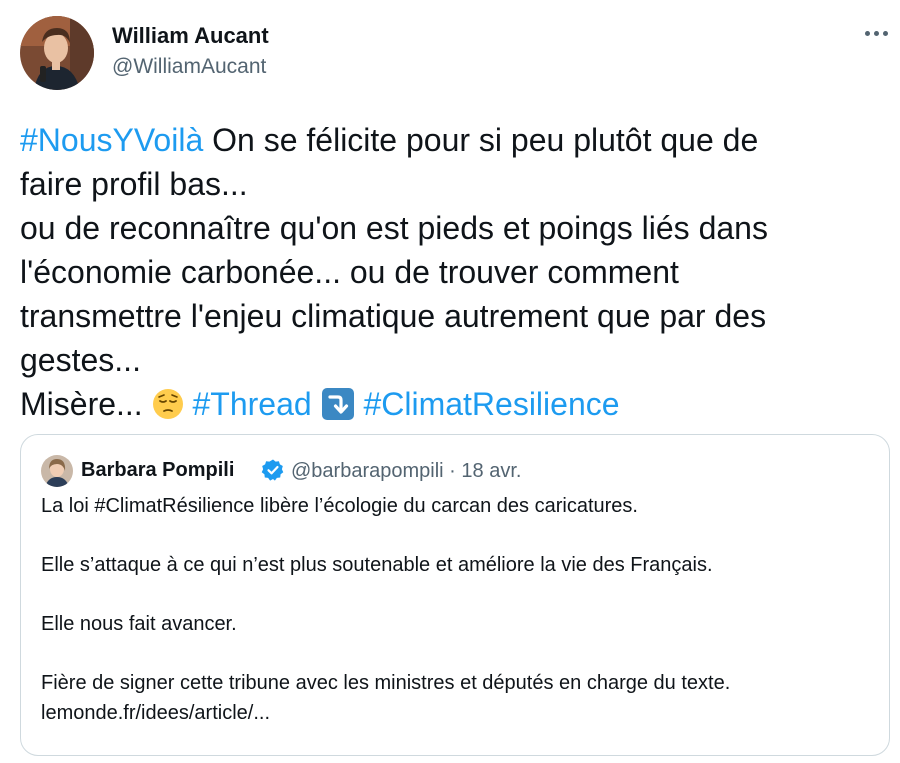 This screenshot has height=763, width=900. Describe the element at coordinates (167, 404) in the screenshot. I see `pensive-face-emoji` at that location.